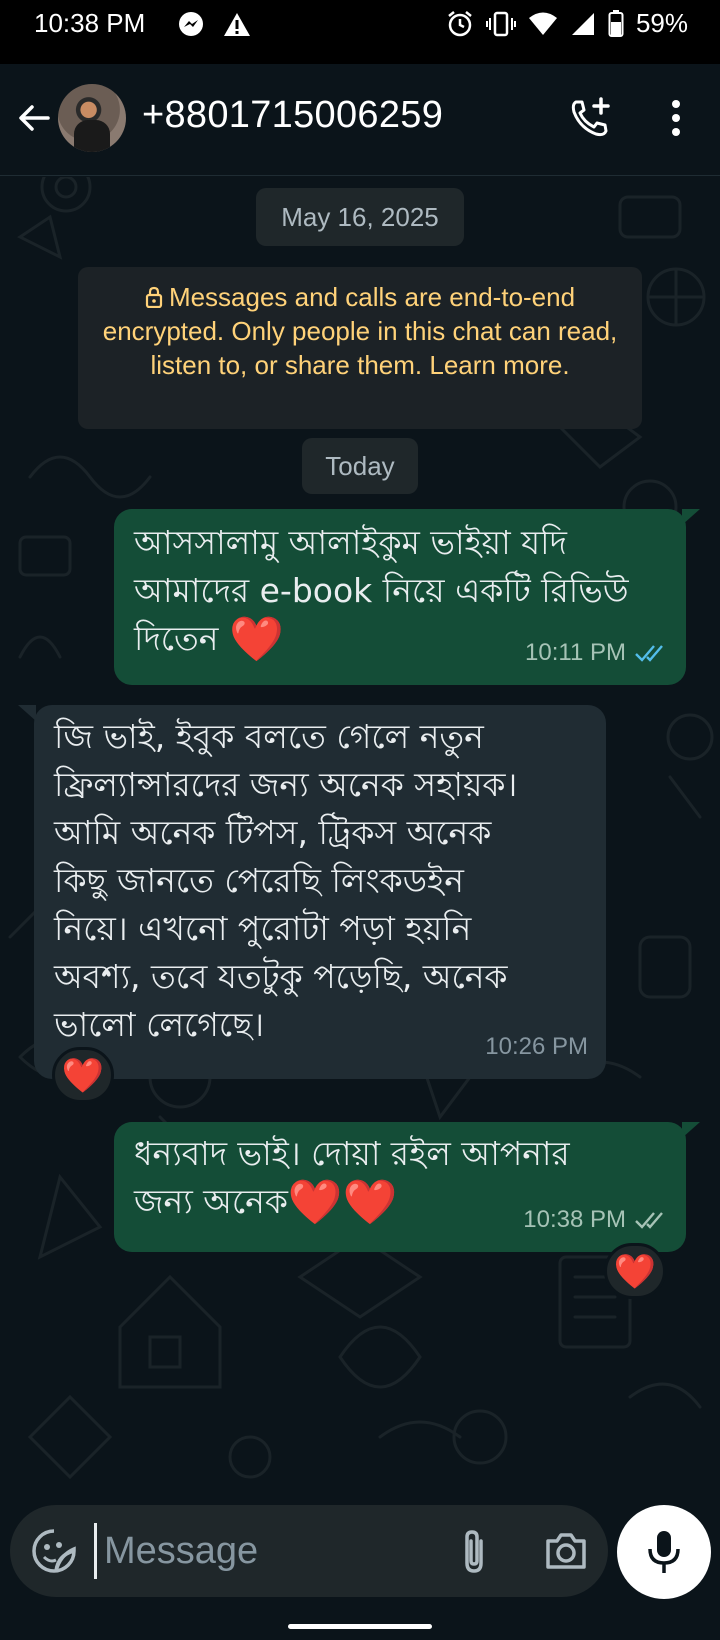 This screenshot has width=720, height=1640. What do you see at coordinates (500, 23) in the screenshot?
I see `vibrate-icon` at bounding box center [500, 23].